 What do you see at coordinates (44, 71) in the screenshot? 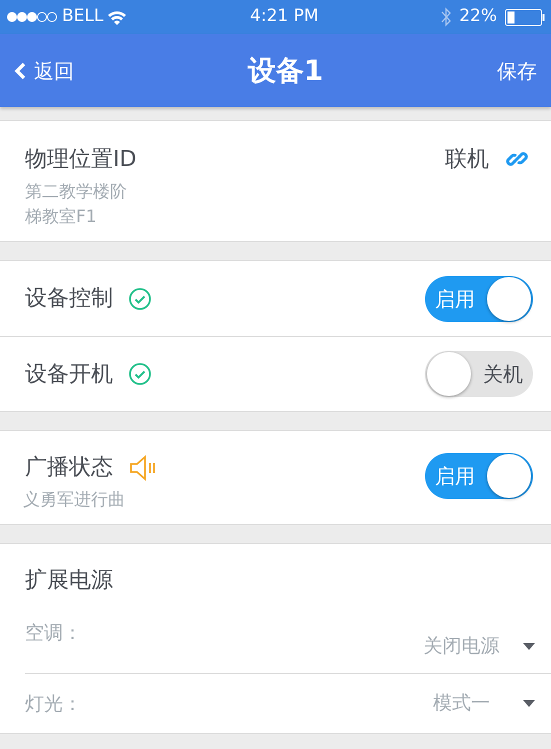
I see `back-button: 返回` at bounding box center [44, 71].